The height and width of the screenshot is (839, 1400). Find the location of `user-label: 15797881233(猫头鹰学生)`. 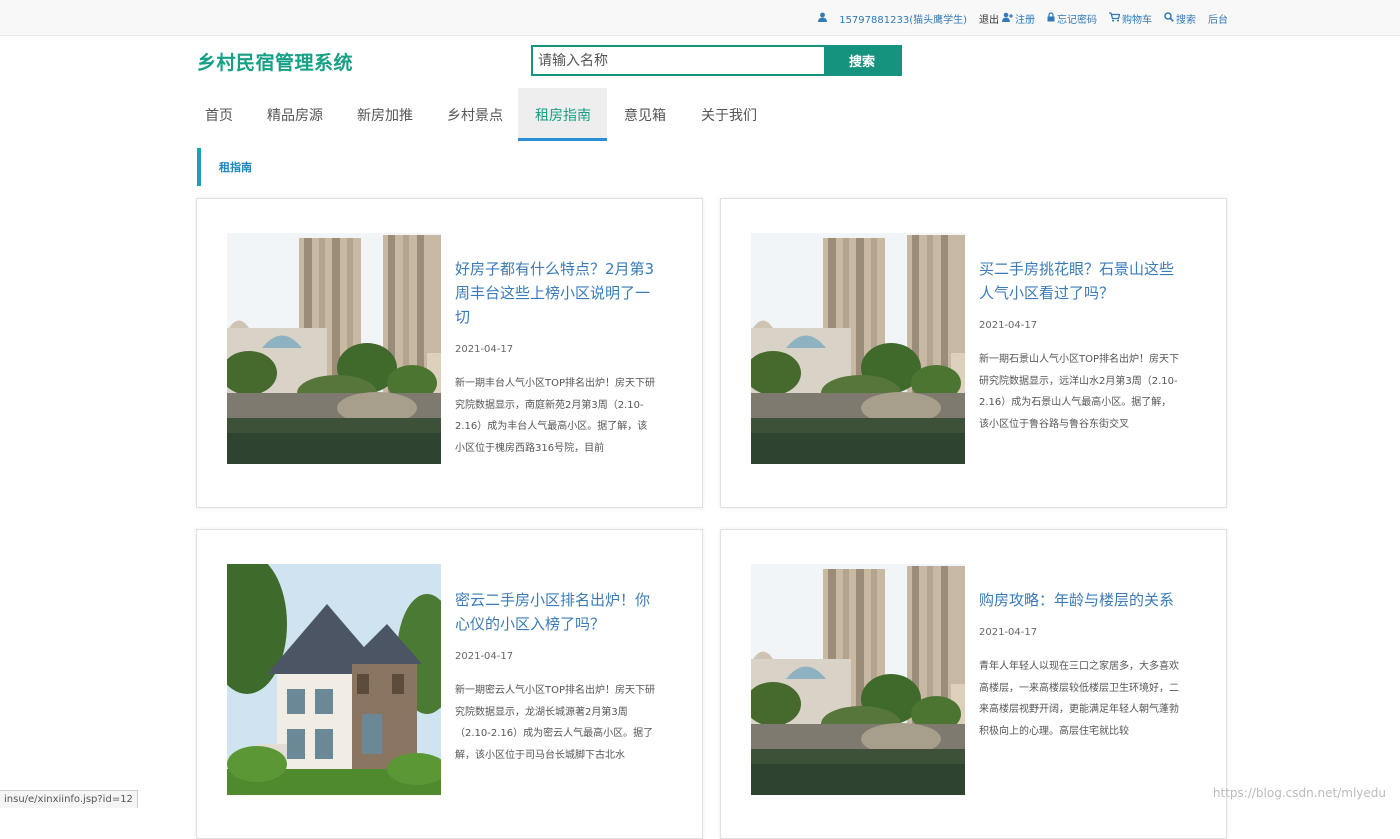

user-label: 15797881233(猫头鹰学生) is located at coordinates (903, 20).